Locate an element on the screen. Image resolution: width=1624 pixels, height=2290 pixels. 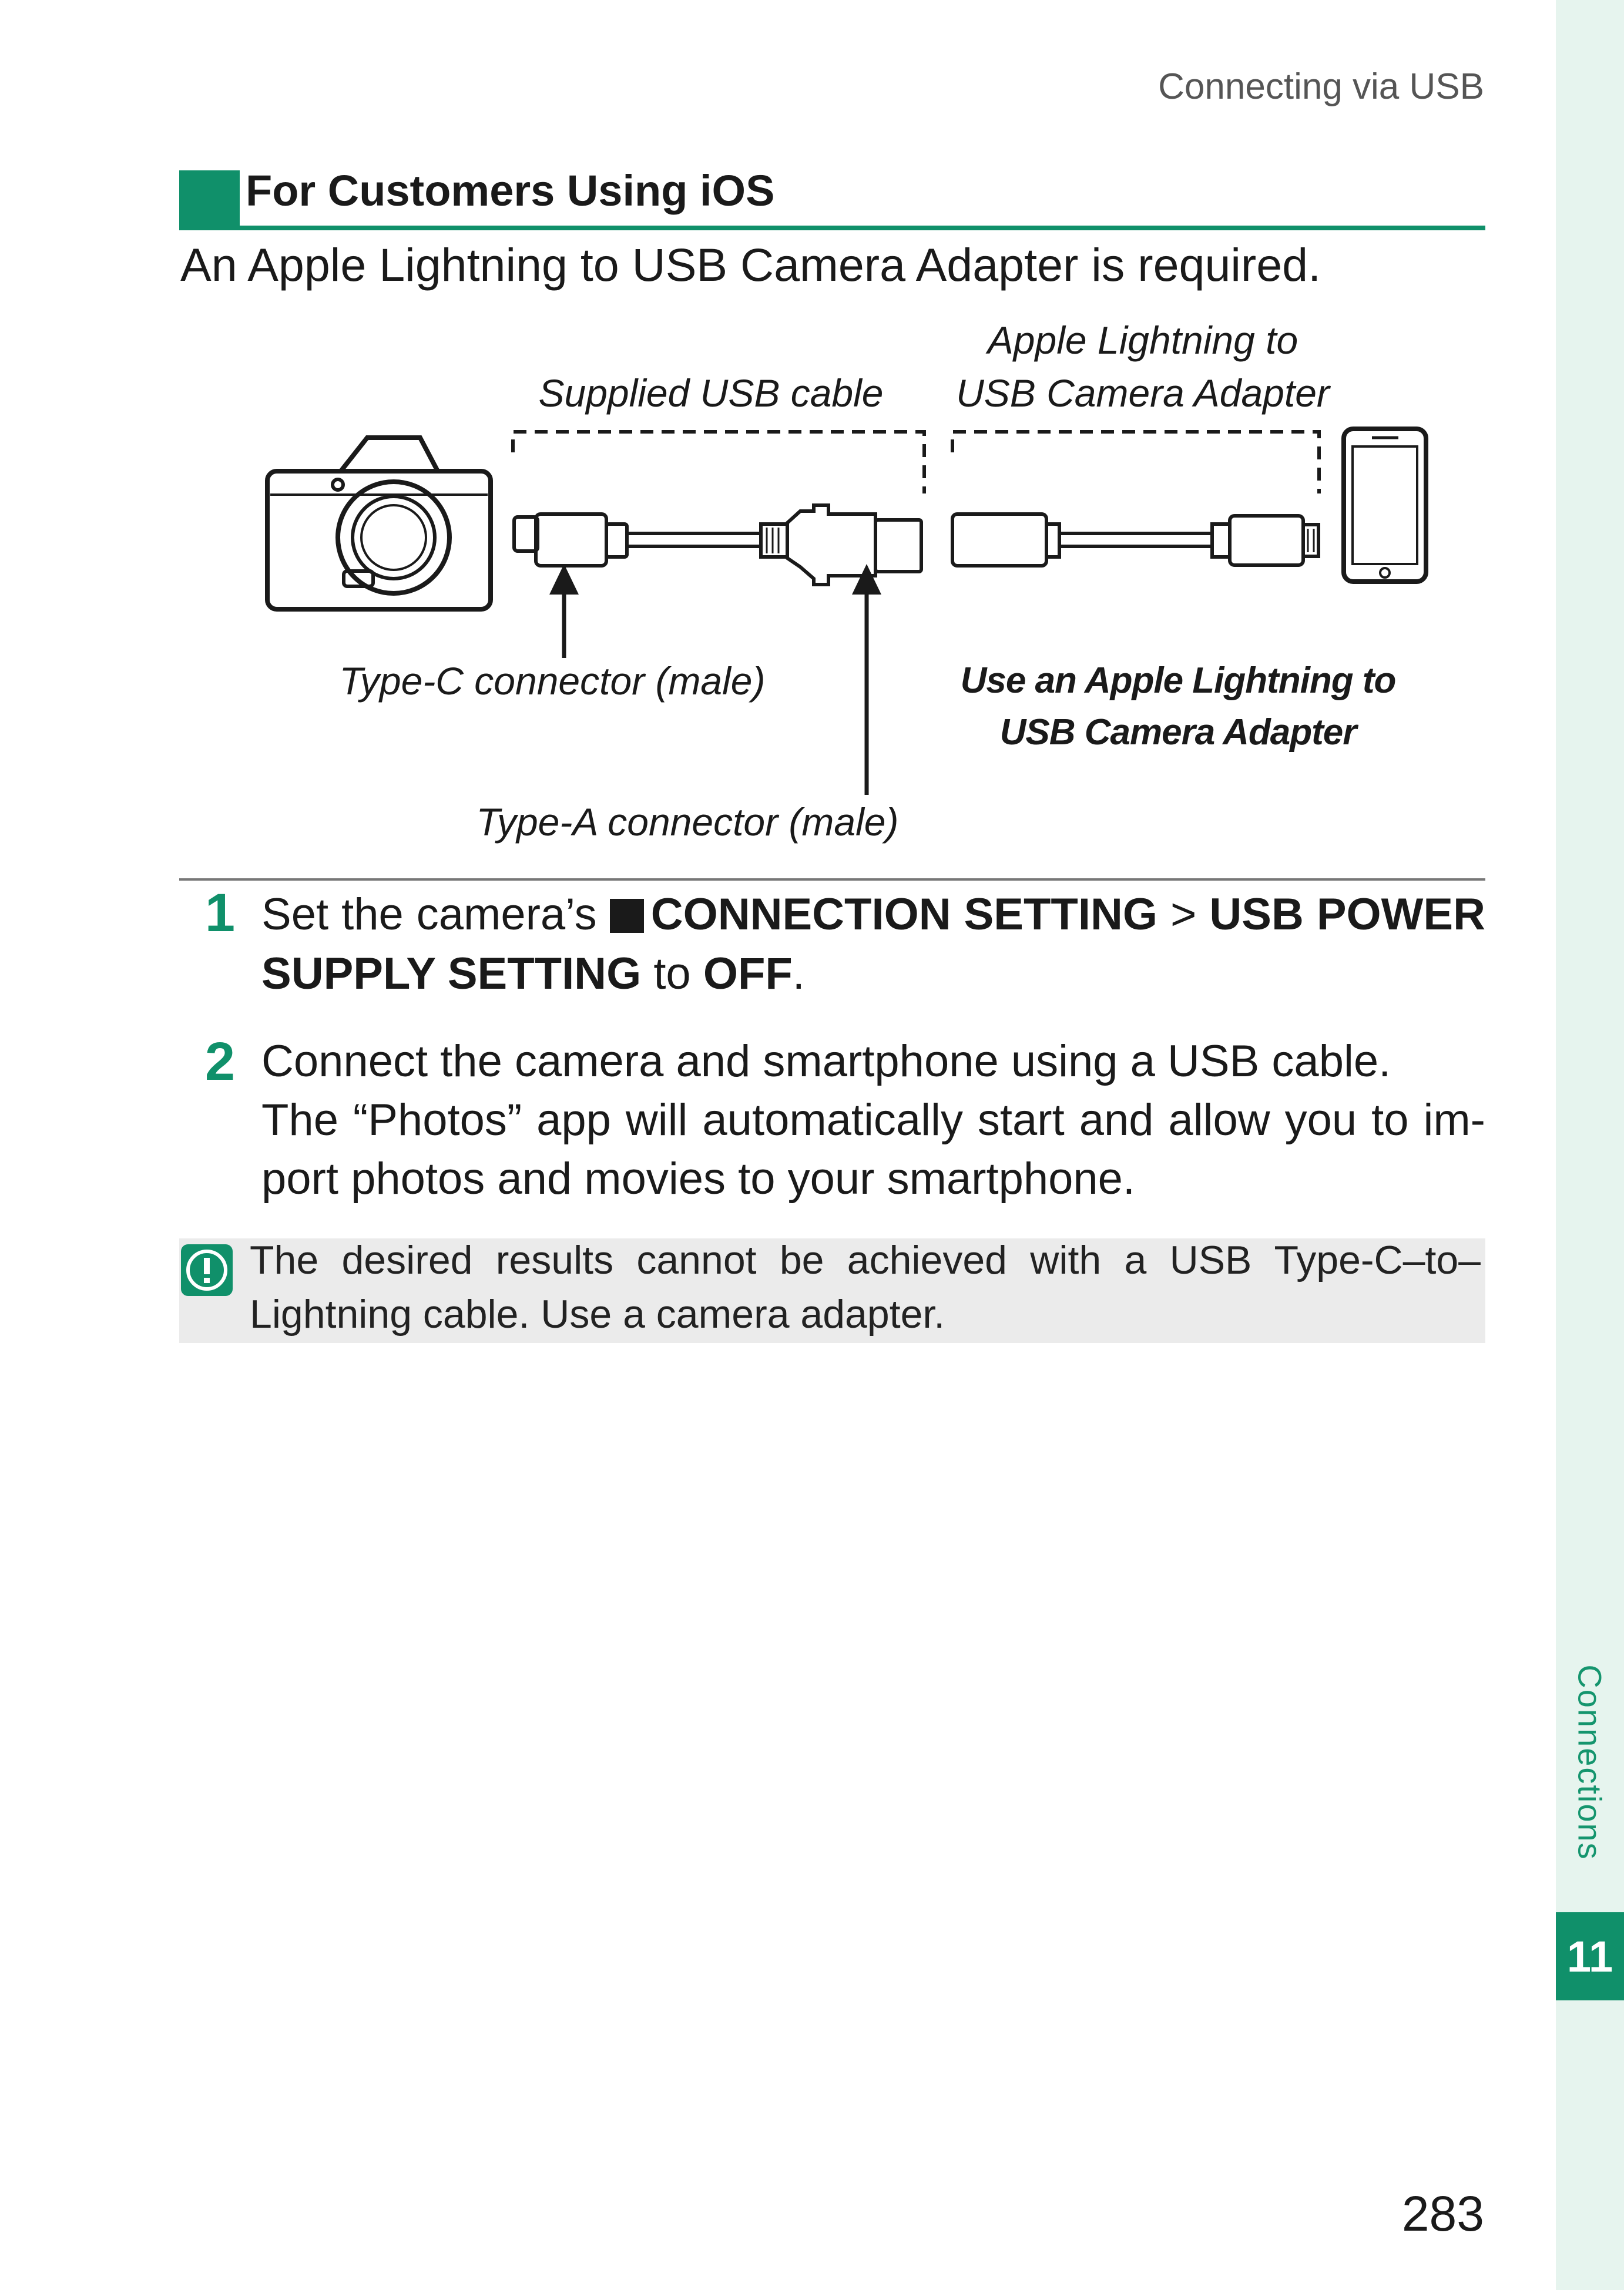
smartphone-icon is located at coordinates (1385, 505).